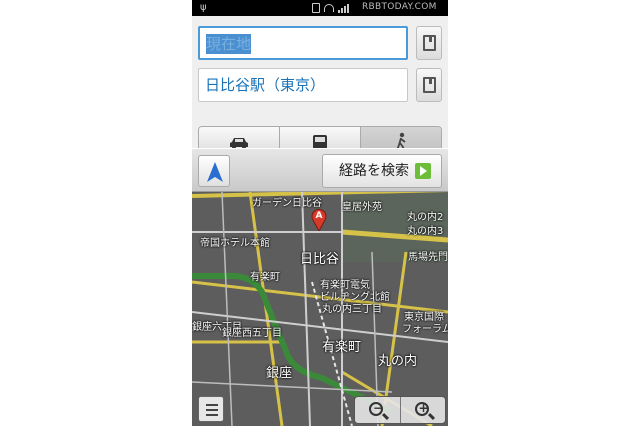  Describe the element at coordinates (303, 43) in the screenshot. I see `origin-field: 現在地` at that location.